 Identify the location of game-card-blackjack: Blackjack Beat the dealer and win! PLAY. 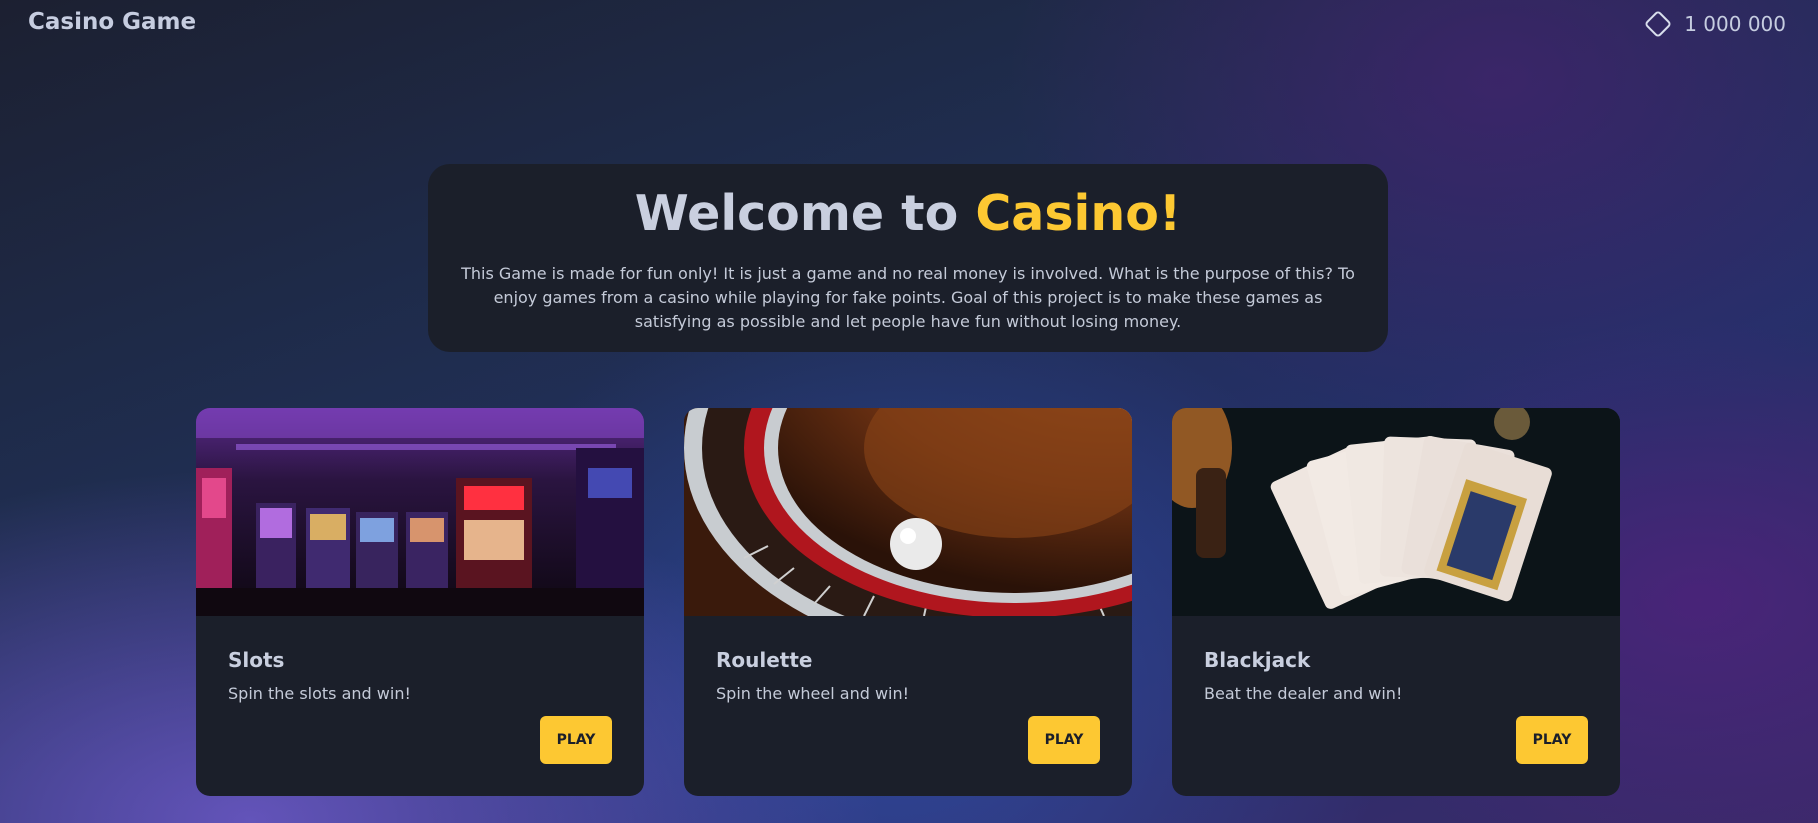
(1396, 602).